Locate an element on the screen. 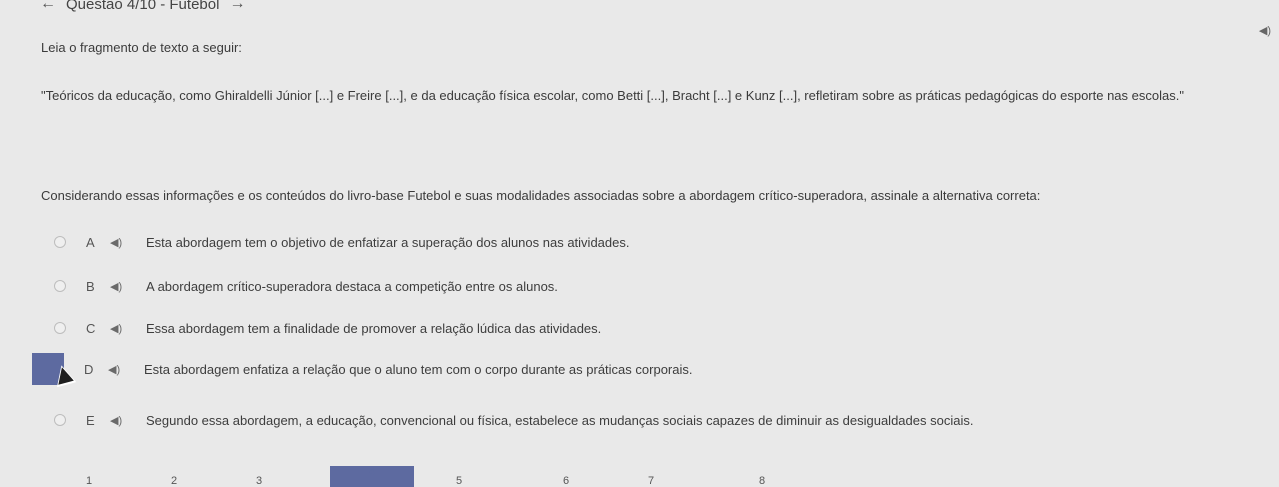 The height and width of the screenshot is (487, 1279). option-letter: C is located at coordinates (91, 328).